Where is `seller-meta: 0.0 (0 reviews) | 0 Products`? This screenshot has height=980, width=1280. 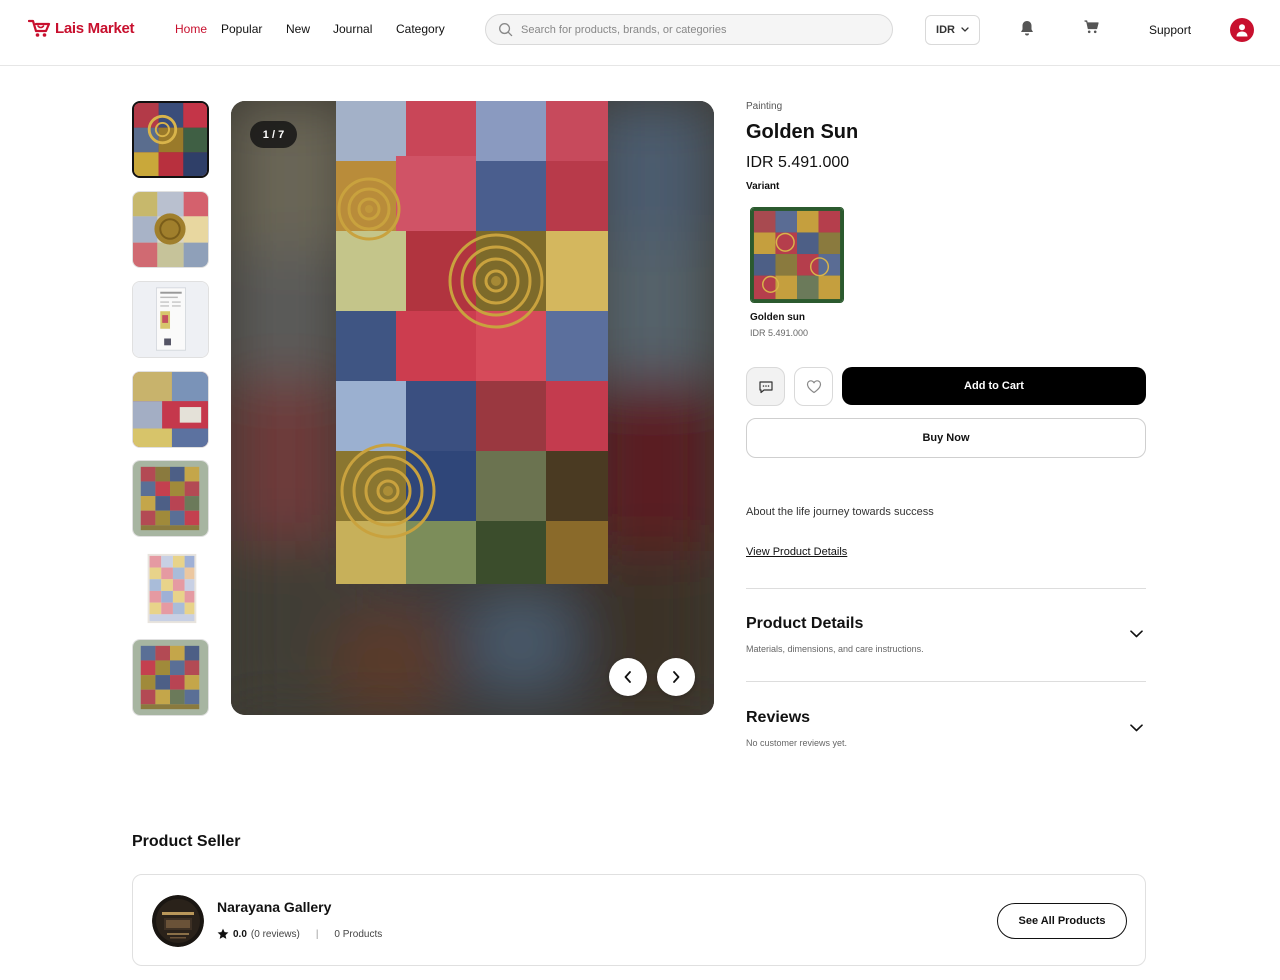 seller-meta: 0.0 (0 reviews) | 0 Products is located at coordinates (299, 934).